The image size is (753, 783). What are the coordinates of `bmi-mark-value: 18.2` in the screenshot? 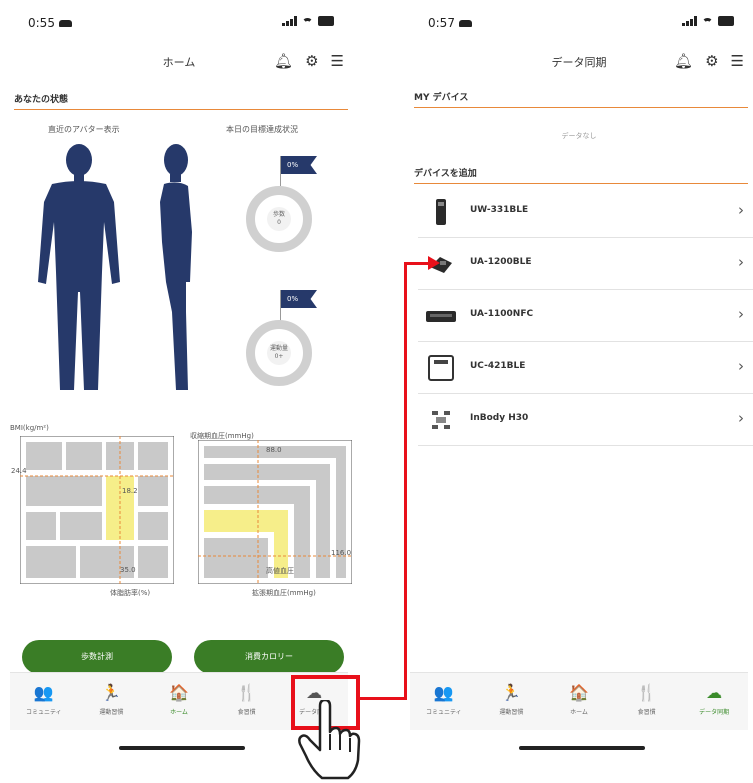 It's located at (130, 491).